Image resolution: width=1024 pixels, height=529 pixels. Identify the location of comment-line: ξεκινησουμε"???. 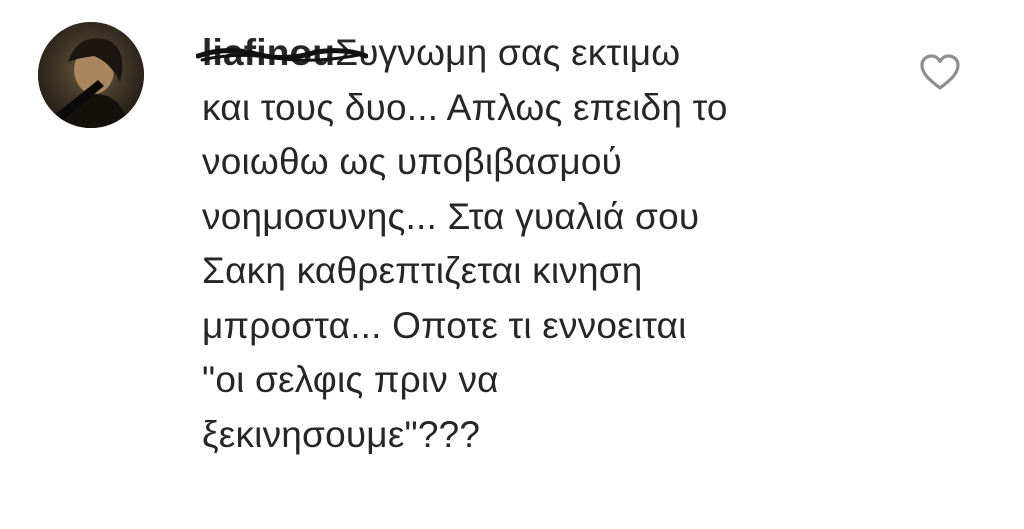
(341, 434).